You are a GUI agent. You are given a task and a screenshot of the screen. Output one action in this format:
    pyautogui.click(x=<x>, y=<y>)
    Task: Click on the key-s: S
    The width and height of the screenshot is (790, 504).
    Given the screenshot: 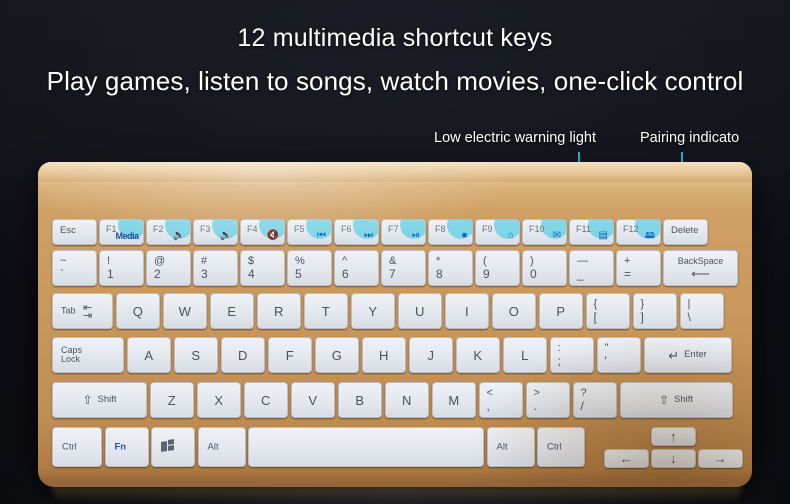 What is the action you would take?
    pyautogui.click(x=195, y=355)
    